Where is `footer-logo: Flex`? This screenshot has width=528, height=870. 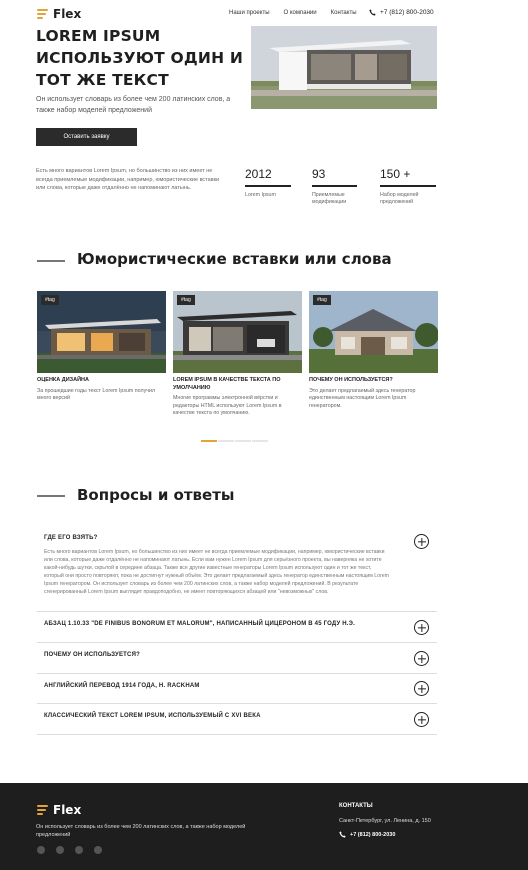
footer-logo: Flex is located at coordinates (59, 810).